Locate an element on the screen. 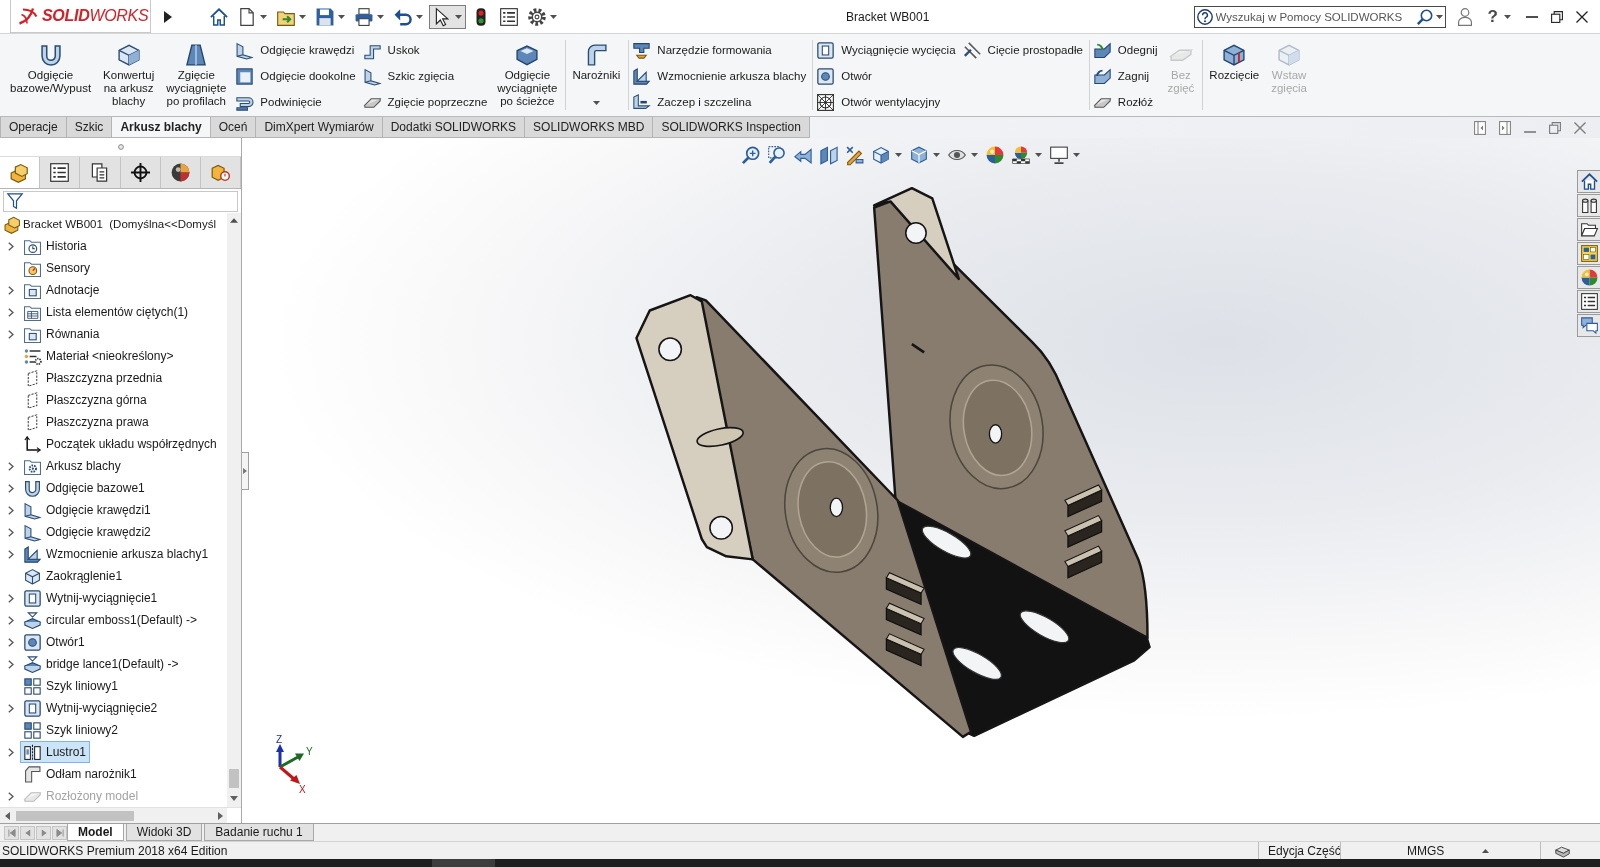 This screenshot has width=1600, height=867. tree-item: Wzmocnienie arkusza blachy1 is located at coordinates (116, 554).